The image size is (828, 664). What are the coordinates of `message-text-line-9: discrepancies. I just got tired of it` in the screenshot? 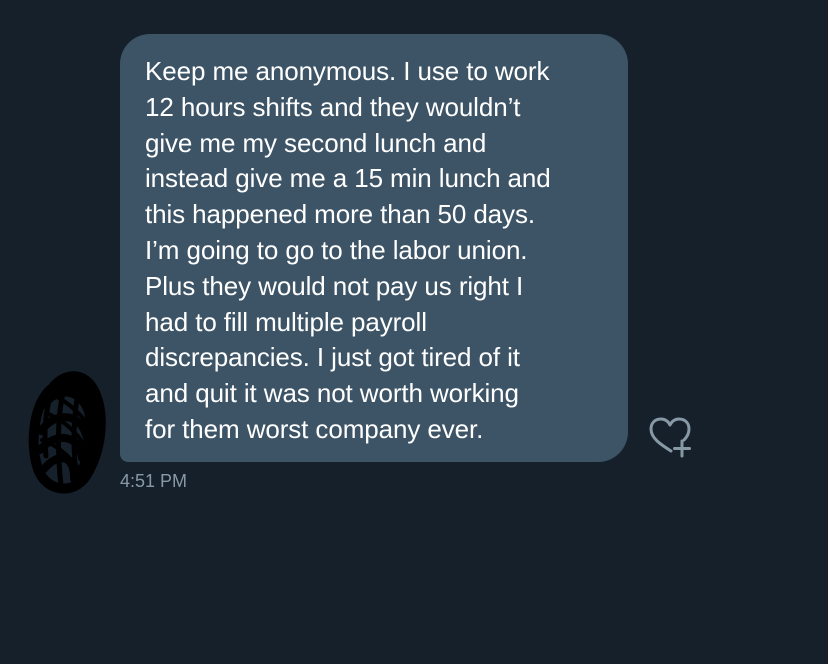 It's located at (332, 357).